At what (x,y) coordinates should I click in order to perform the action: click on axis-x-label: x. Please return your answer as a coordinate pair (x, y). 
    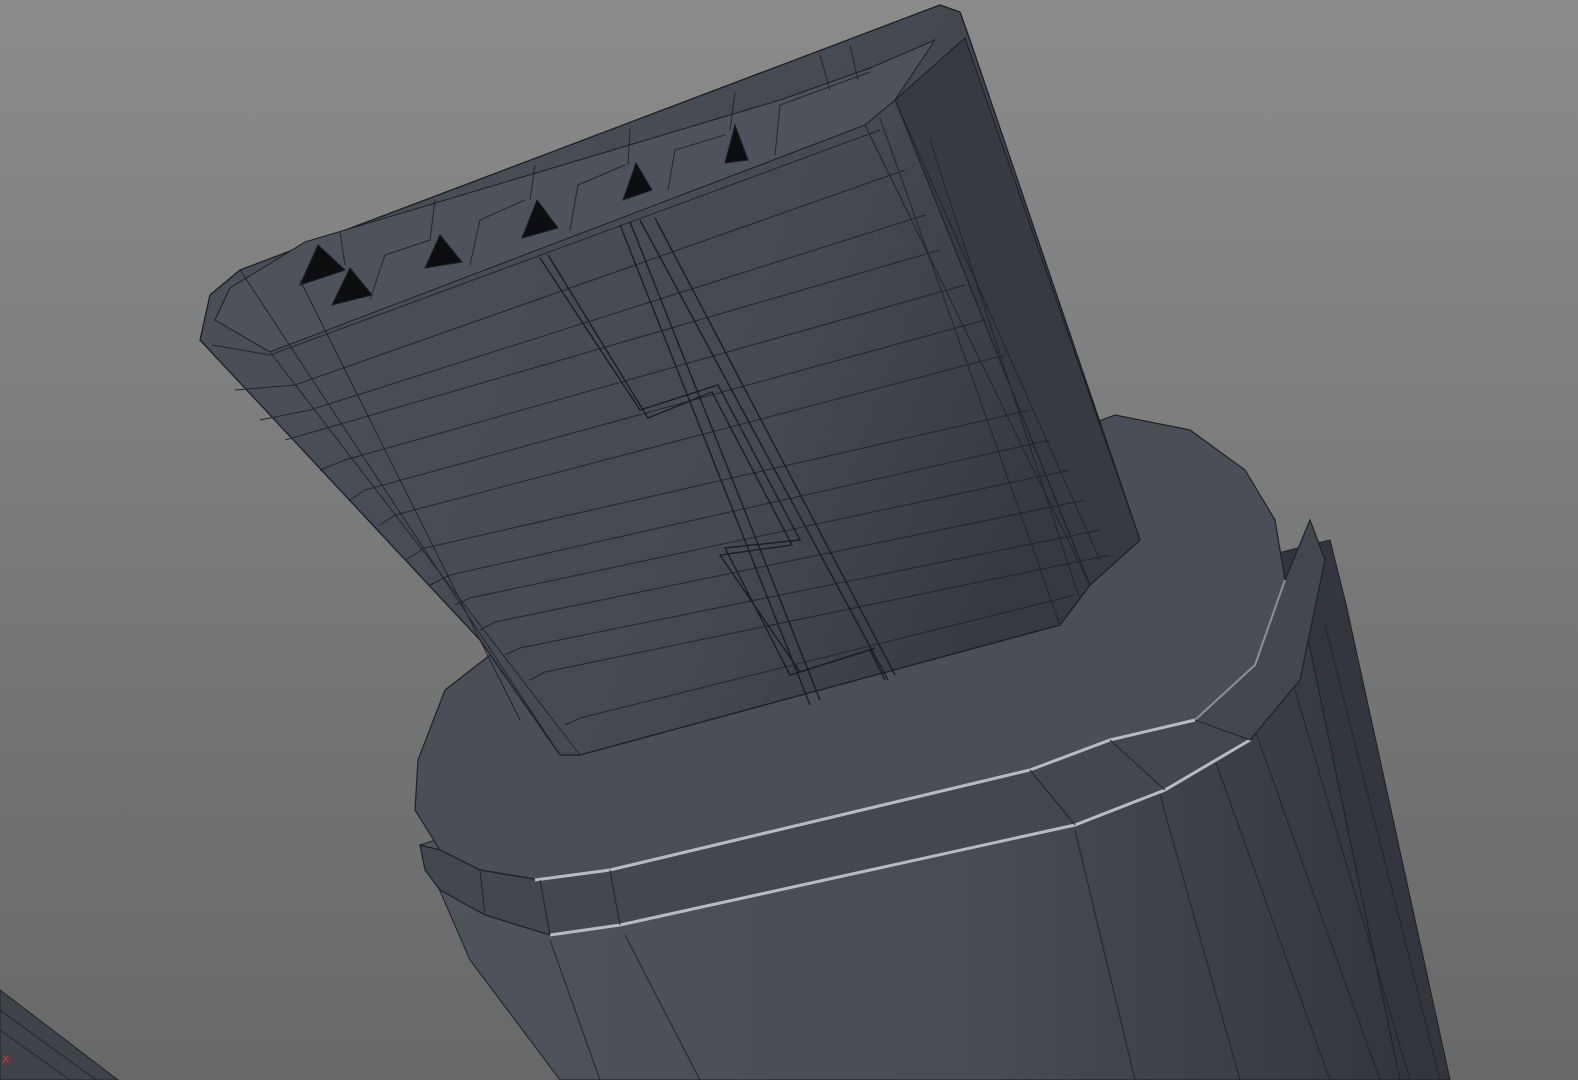
    Looking at the image, I should click on (6, 1059).